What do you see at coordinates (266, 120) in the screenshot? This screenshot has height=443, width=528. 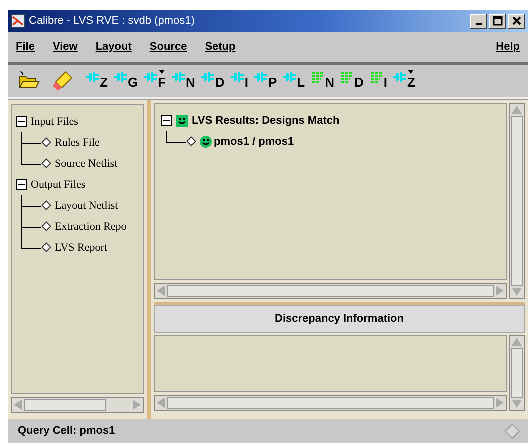 I see `tree-folder: LVS Results: Designs Match` at bounding box center [266, 120].